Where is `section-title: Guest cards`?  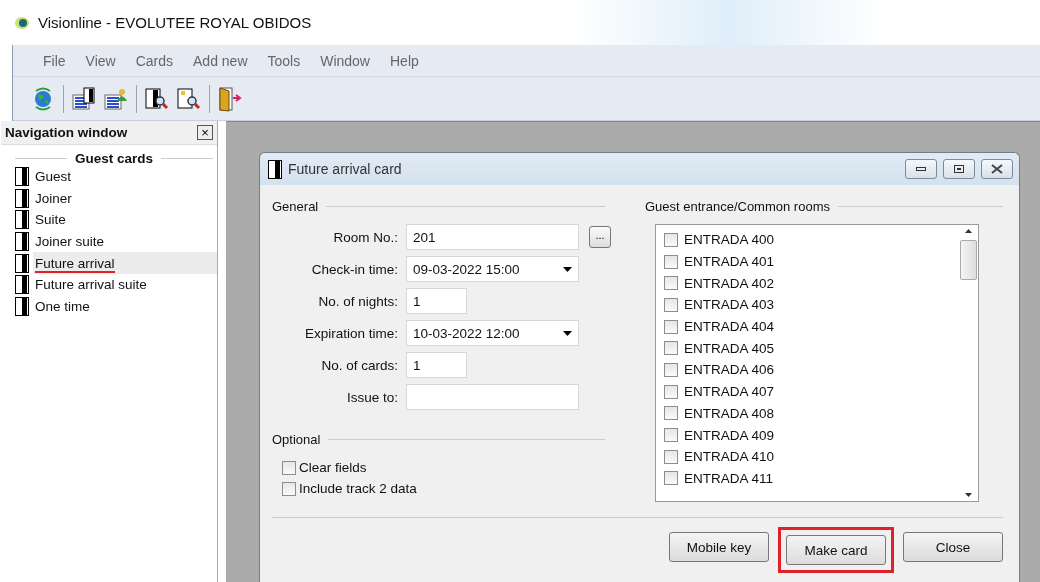
section-title: Guest cards is located at coordinates (114, 158).